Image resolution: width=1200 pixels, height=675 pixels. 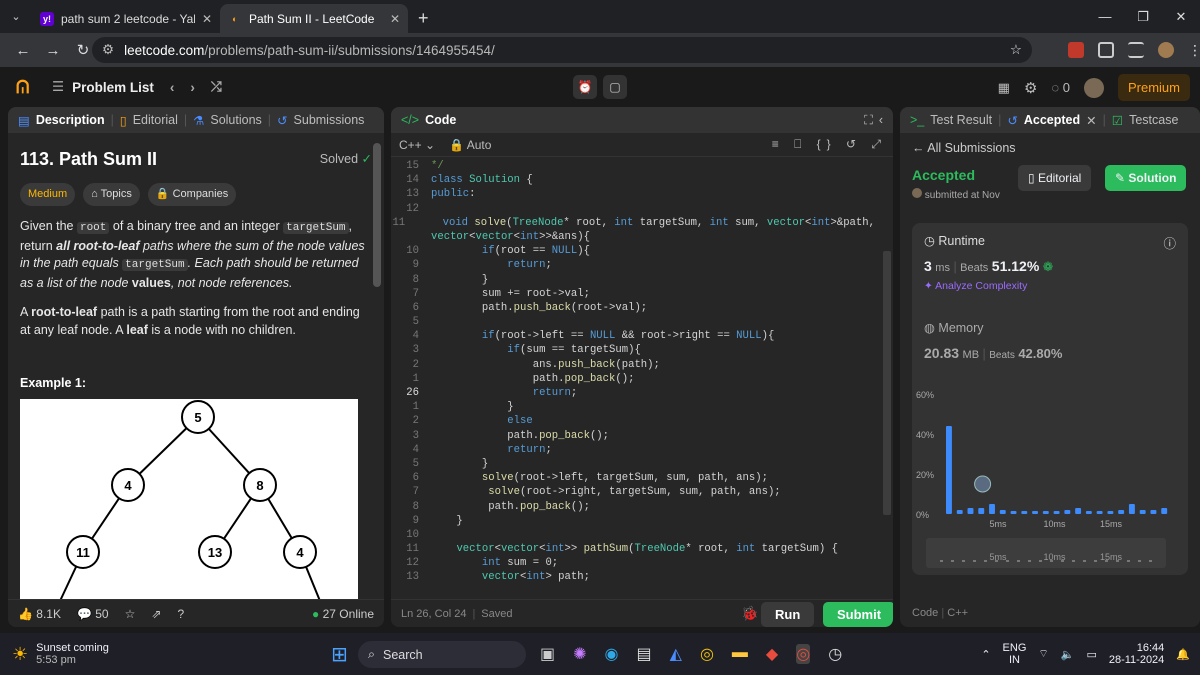 What do you see at coordinates (417, 145) in the screenshot?
I see `language-select: C++ ⌄` at bounding box center [417, 145].